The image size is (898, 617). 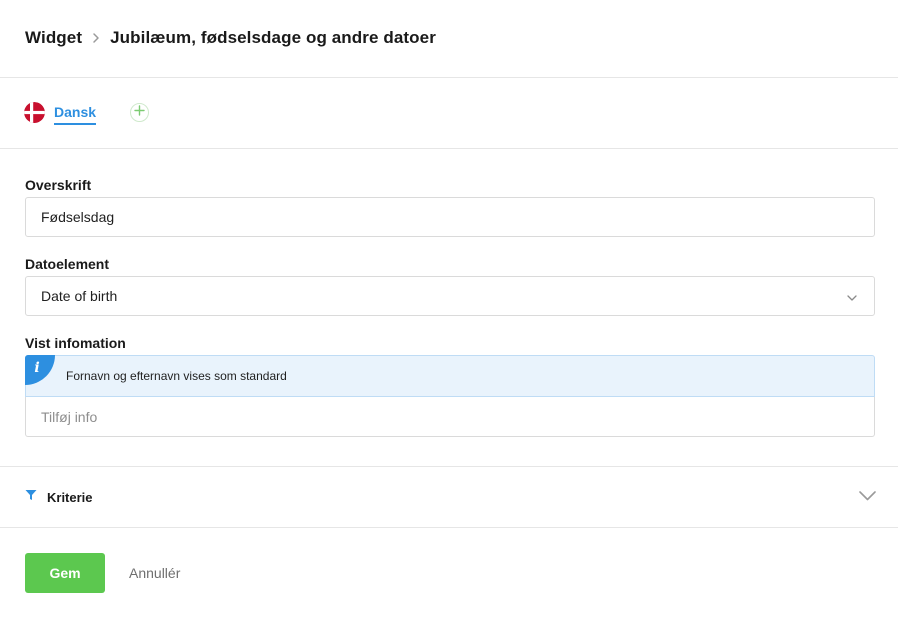 I want to click on add-language-button, so click(x=140, y=112).